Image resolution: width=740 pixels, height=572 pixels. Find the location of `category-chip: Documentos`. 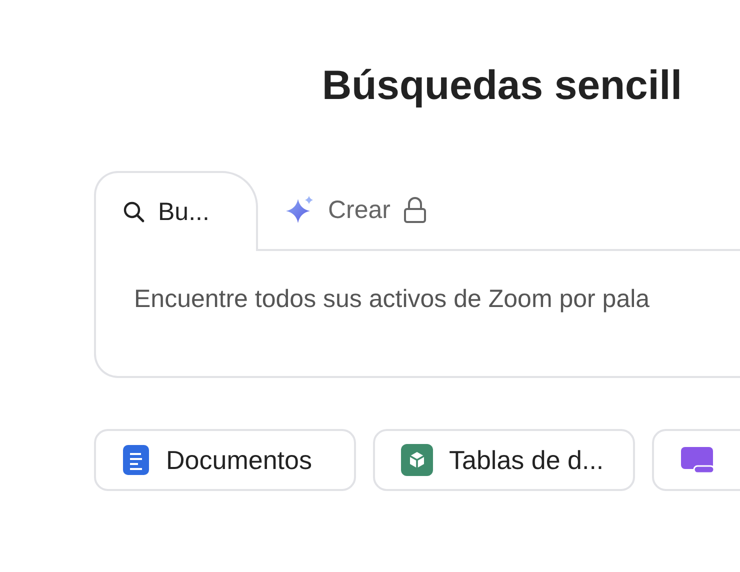

category-chip: Documentos is located at coordinates (225, 460).